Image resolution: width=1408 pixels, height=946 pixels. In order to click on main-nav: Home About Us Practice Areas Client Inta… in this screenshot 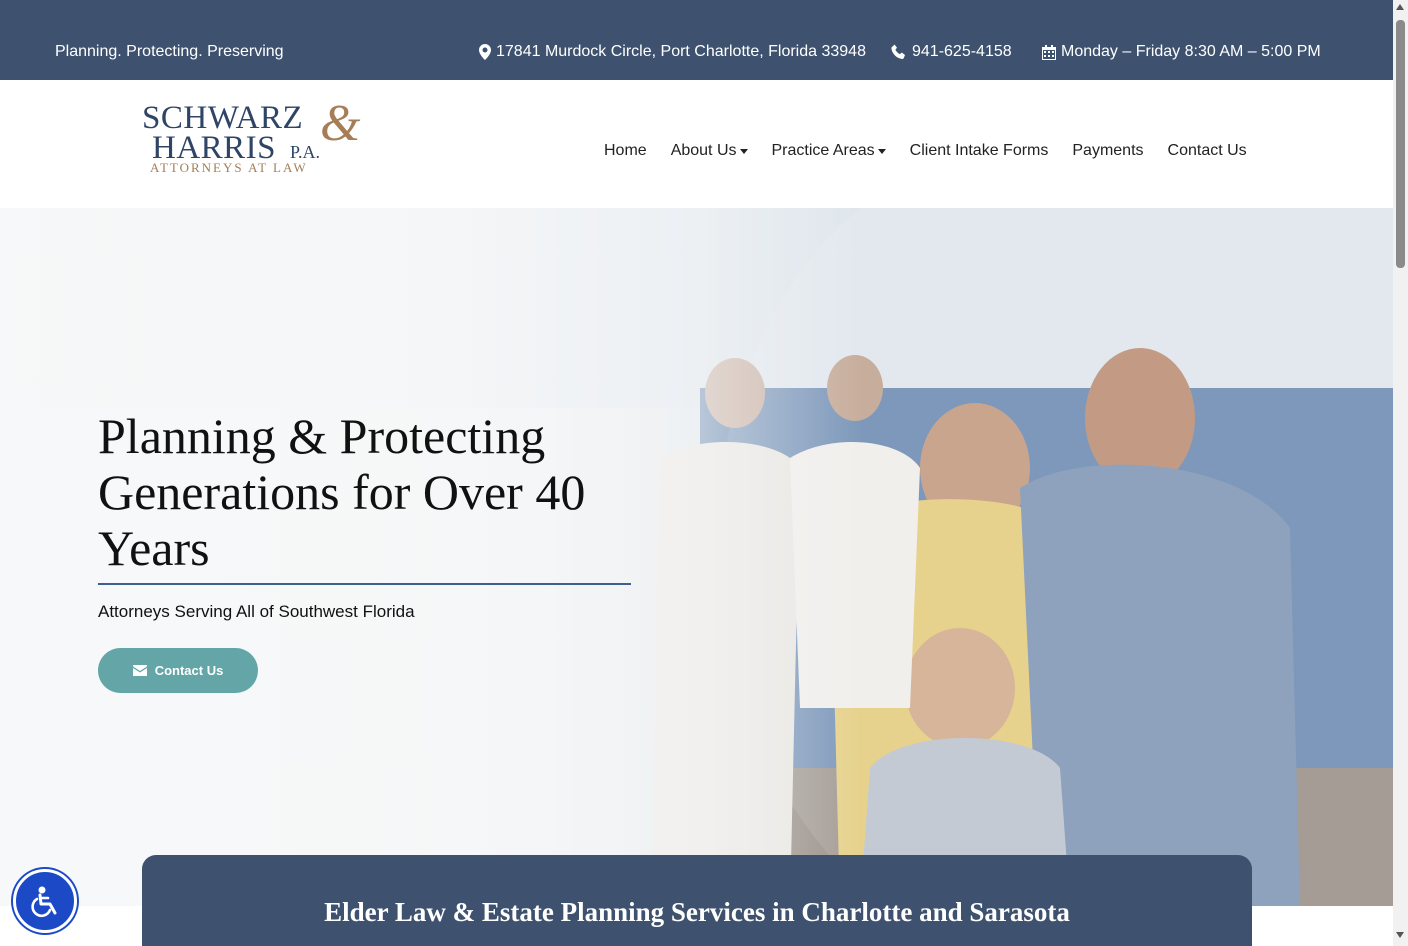, I will do `click(925, 151)`.